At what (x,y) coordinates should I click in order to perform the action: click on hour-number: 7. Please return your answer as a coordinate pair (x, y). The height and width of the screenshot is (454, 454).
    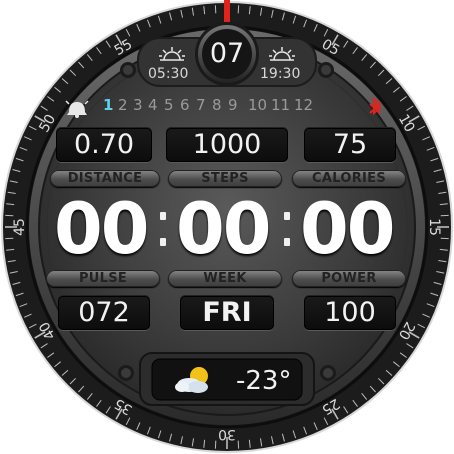
    Looking at the image, I should click on (201, 105).